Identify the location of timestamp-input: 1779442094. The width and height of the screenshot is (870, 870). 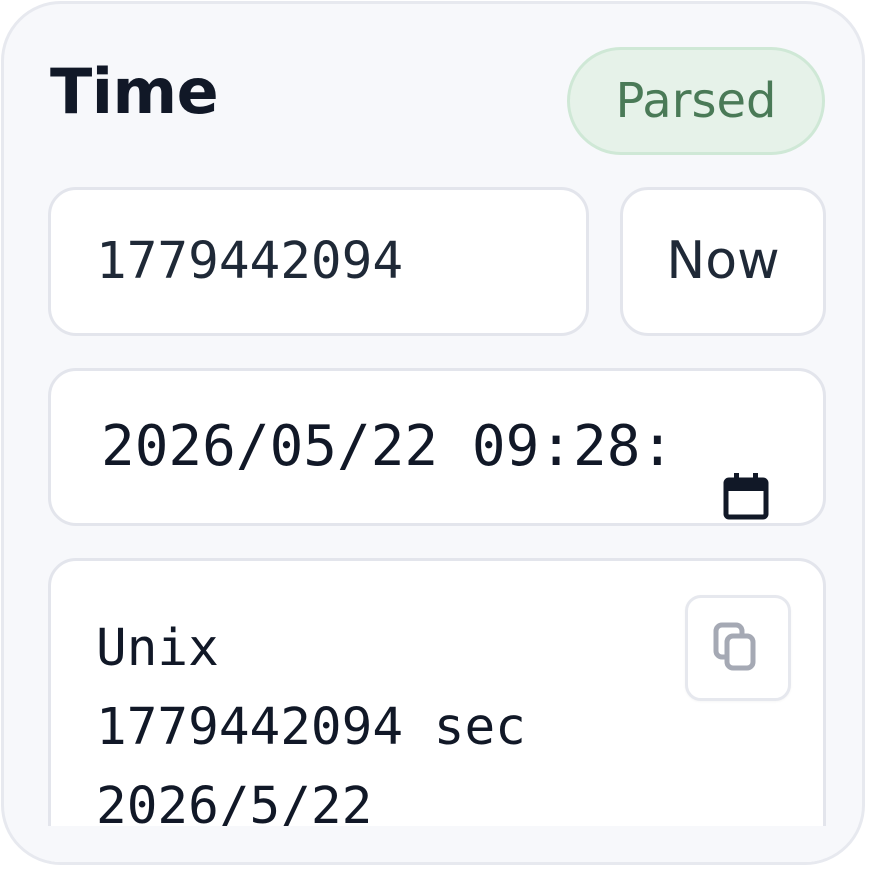
(318, 261).